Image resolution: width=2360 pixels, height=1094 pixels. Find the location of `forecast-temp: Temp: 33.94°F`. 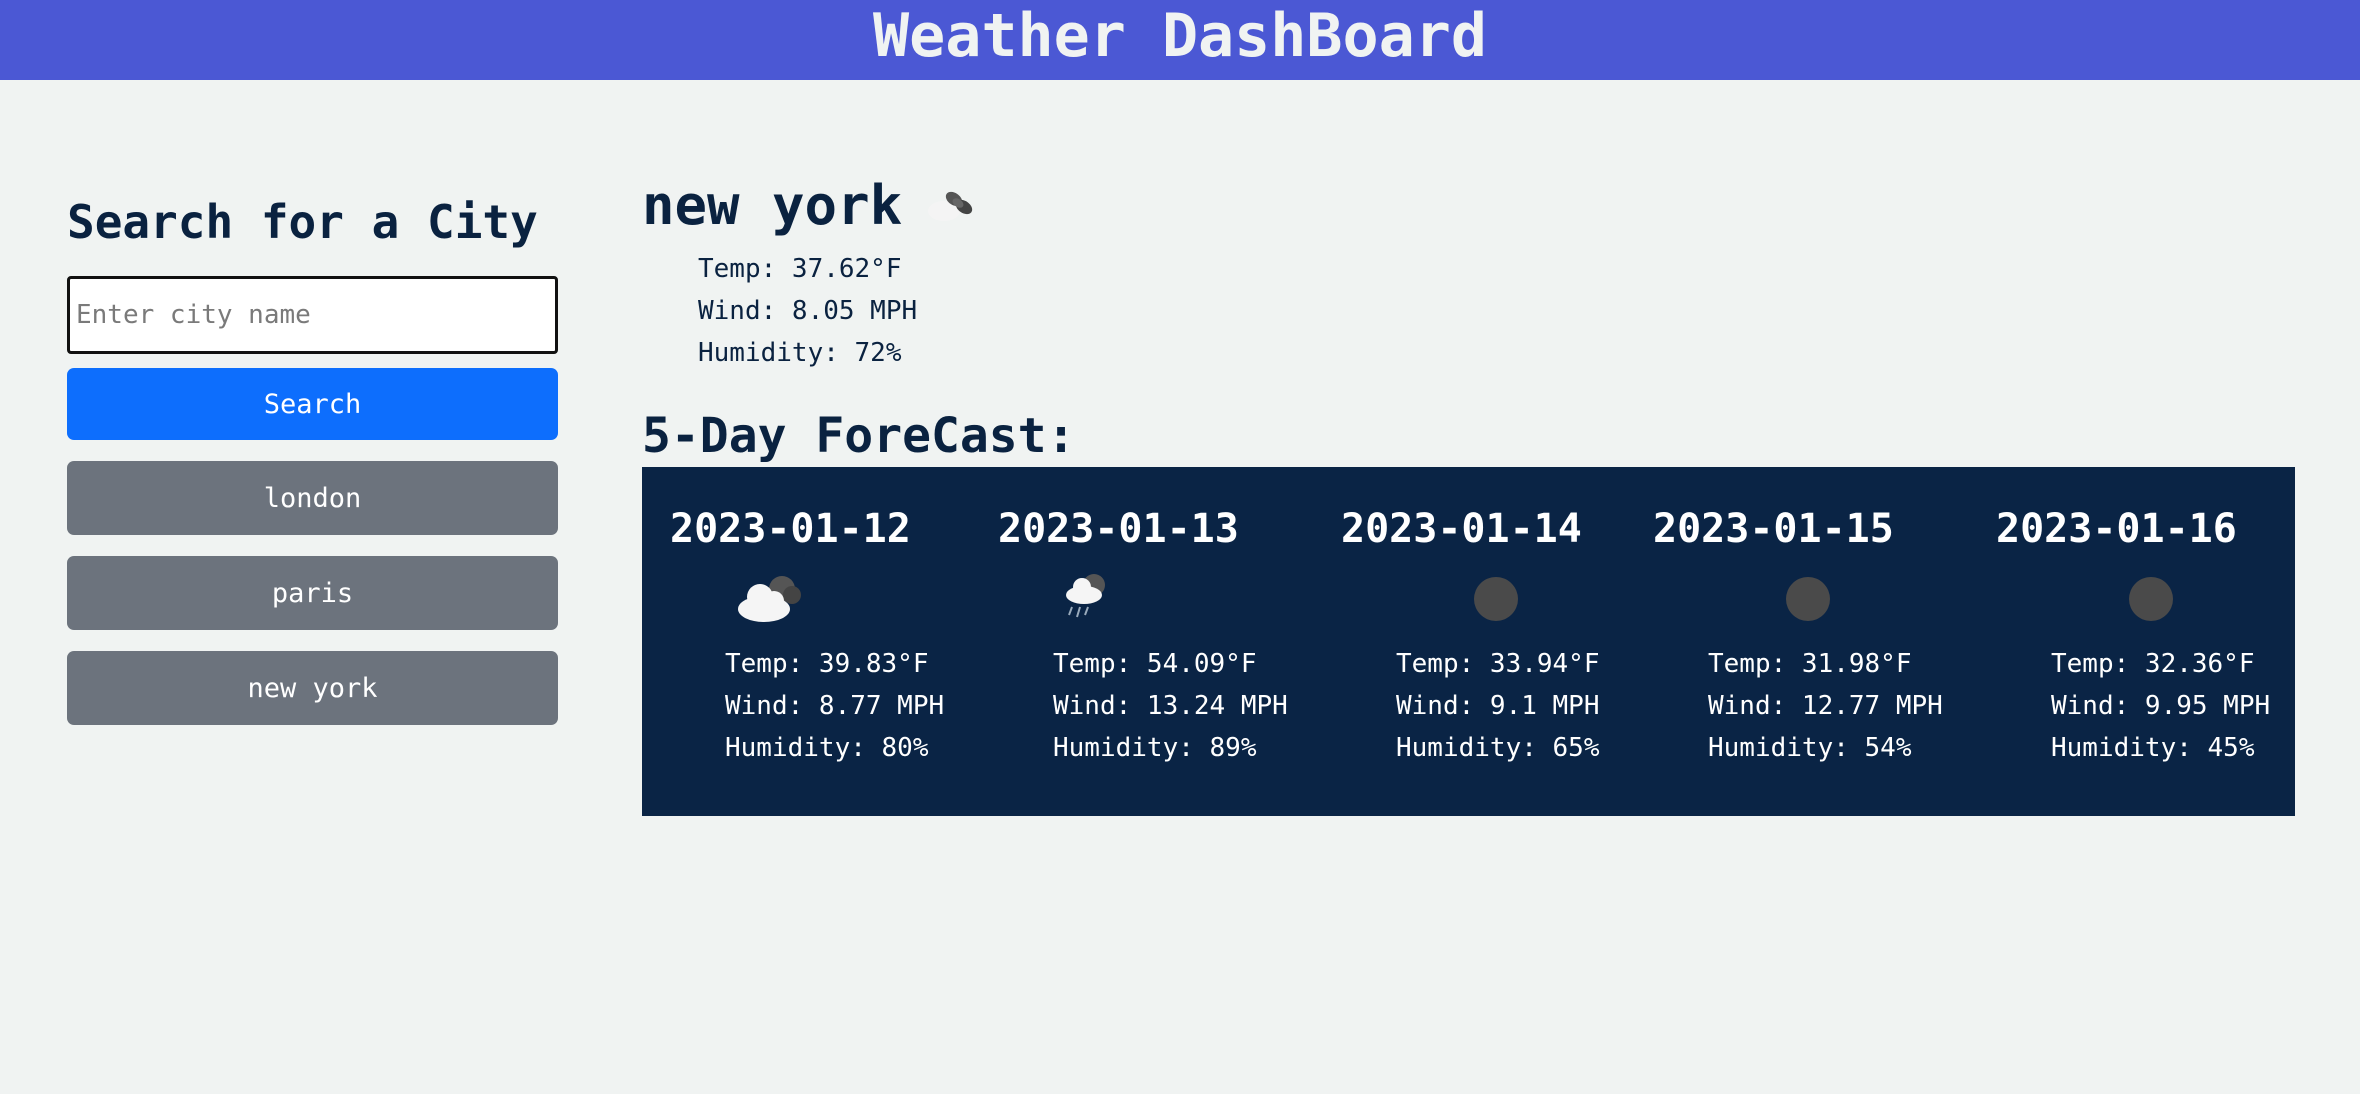

forecast-temp: Temp: 33.94°F is located at coordinates (1498, 664).